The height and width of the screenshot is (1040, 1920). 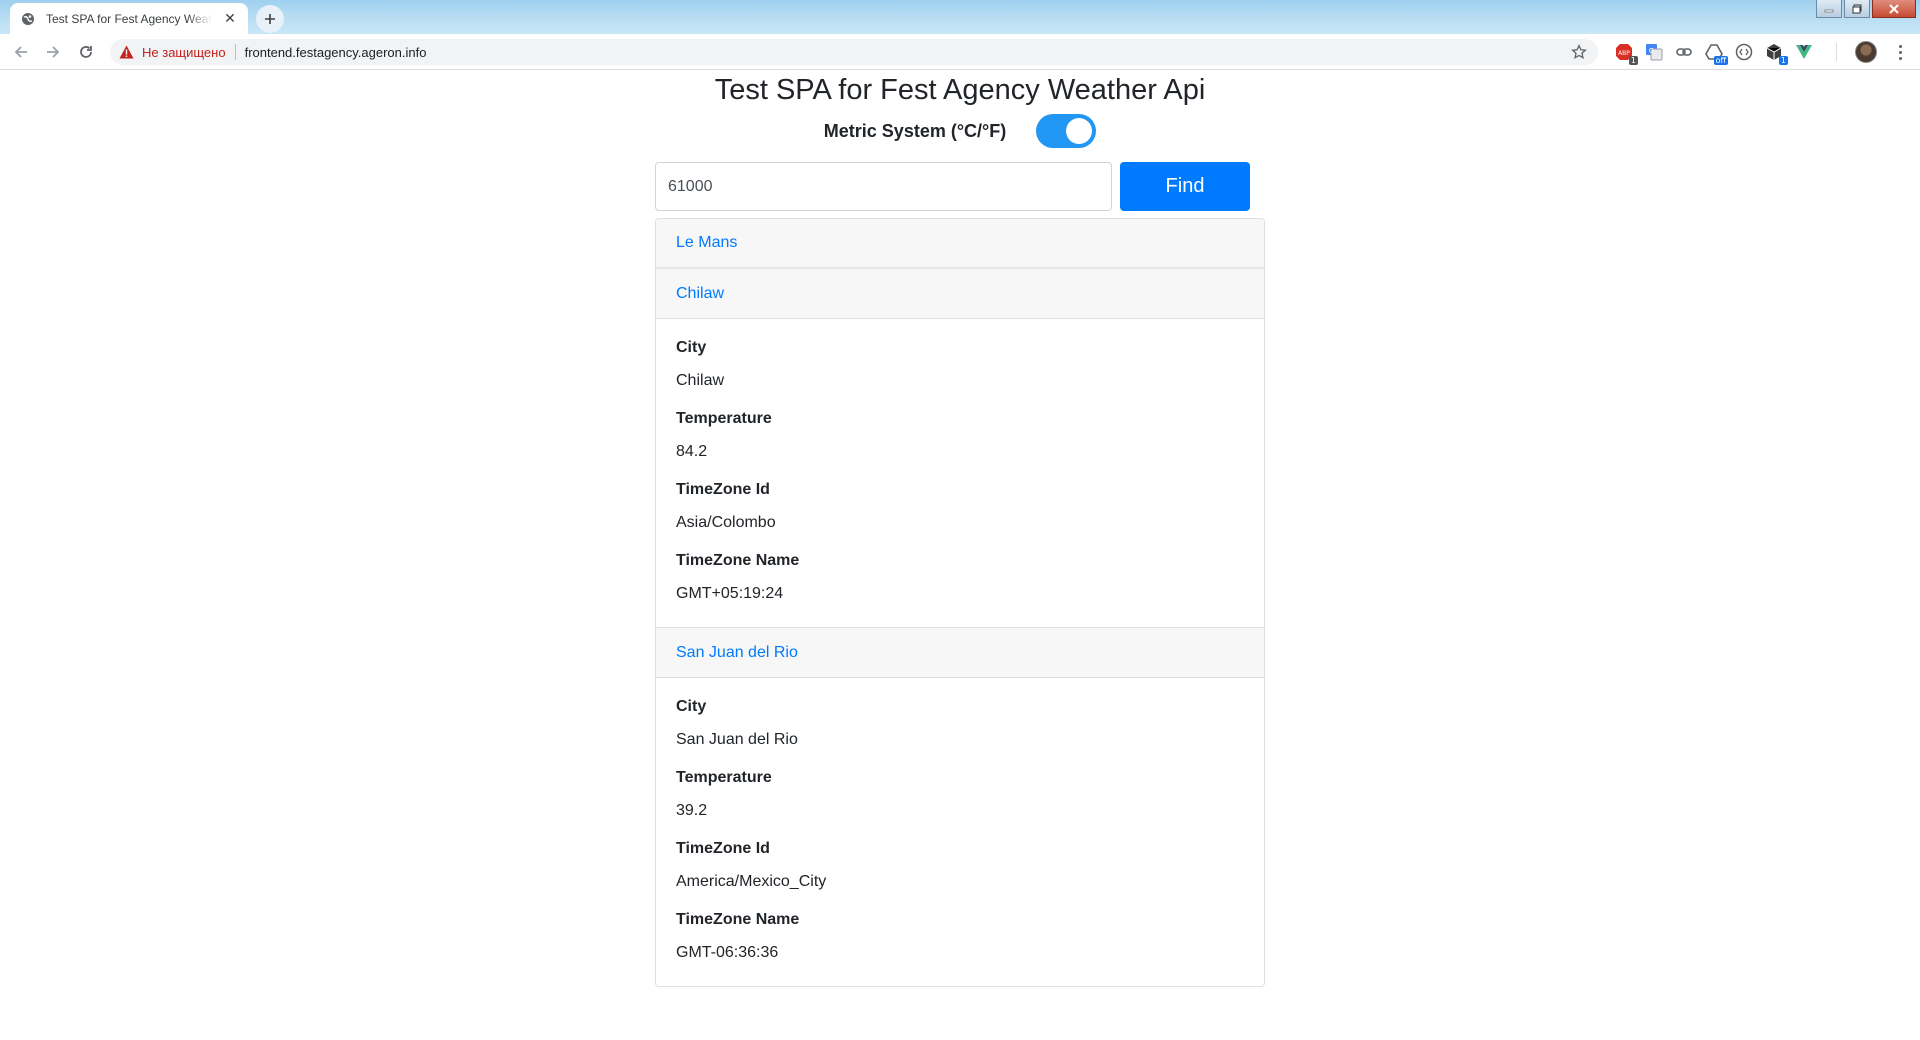 I want to click on new-tab-button, so click(x=270, y=19).